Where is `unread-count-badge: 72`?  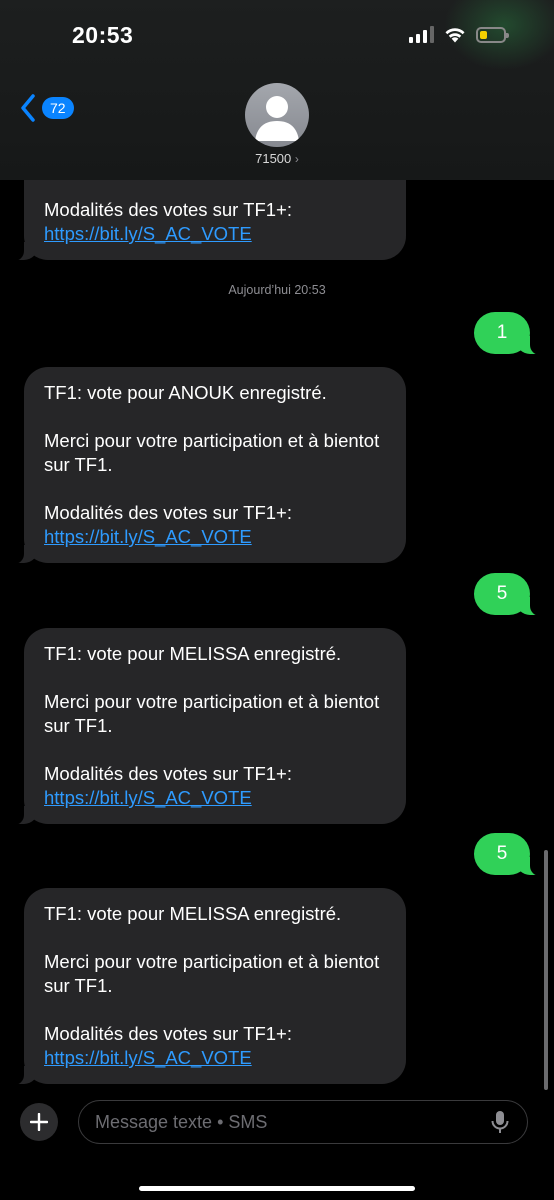
unread-count-badge: 72 is located at coordinates (58, 108).